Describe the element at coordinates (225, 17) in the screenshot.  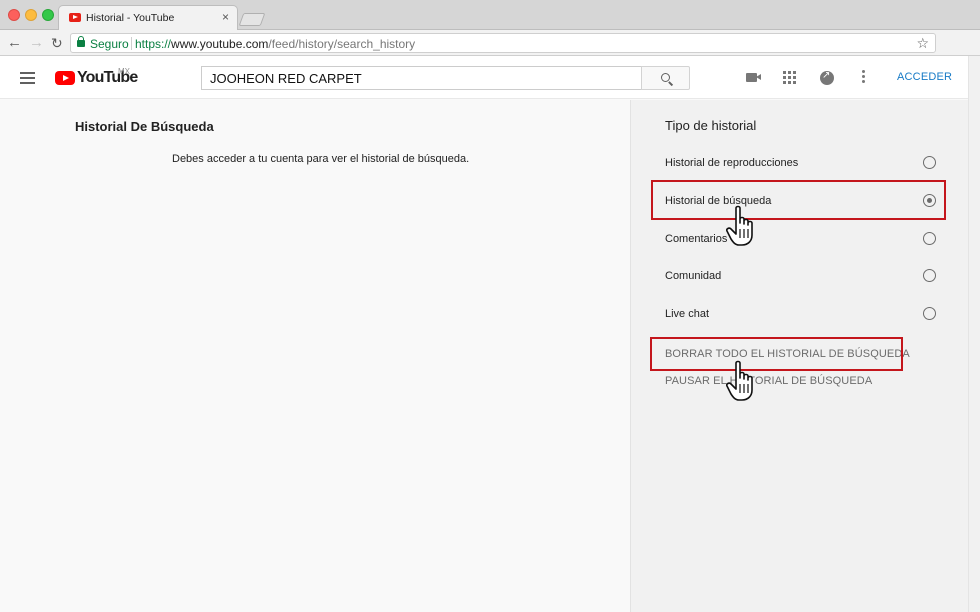
I see `tab-close-icon: ×` at that location.